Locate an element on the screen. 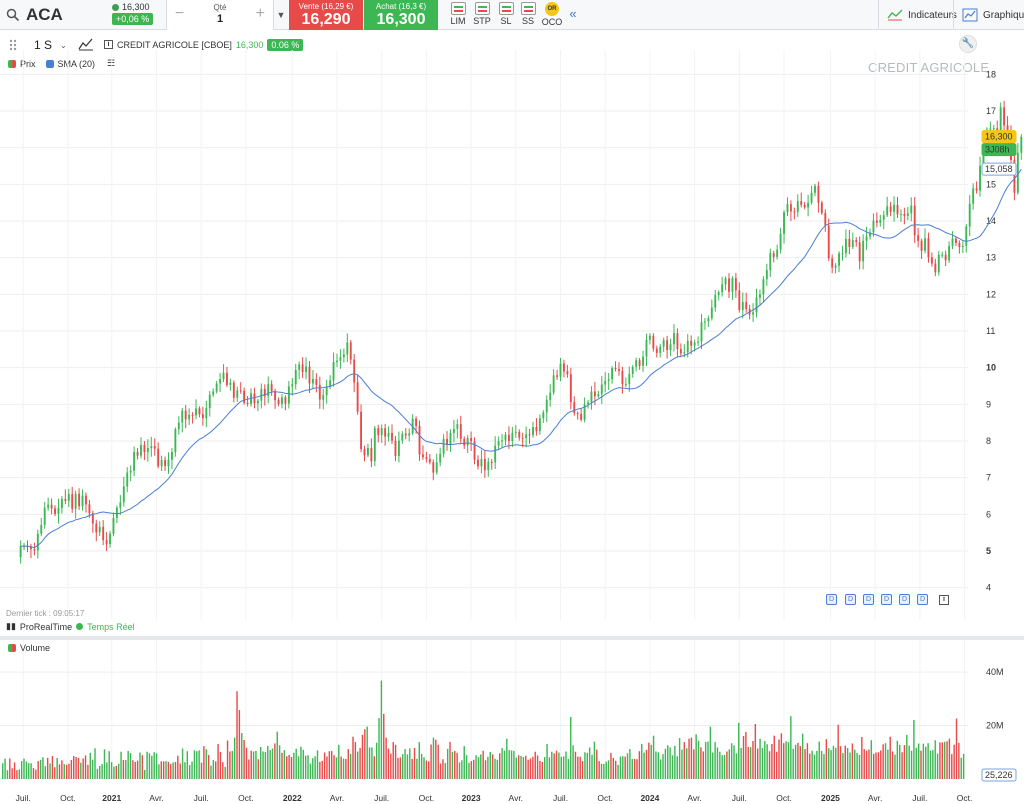 This screenshot has height=804, width=1024. volume-legend-swatch is located at coordinates (12, 648).